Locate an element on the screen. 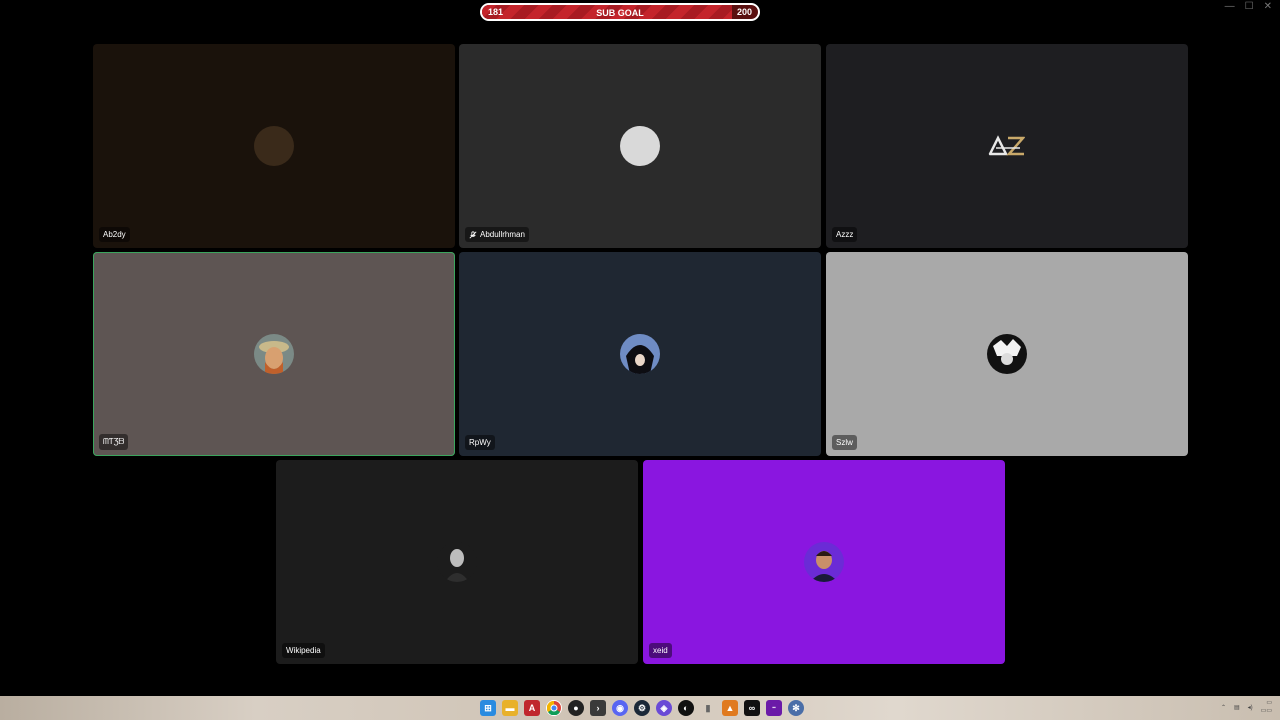 The height and width of the screenshot is (720, 1280). tray-chevron-icon: ⌃ is located at coordinates (1223, 707).